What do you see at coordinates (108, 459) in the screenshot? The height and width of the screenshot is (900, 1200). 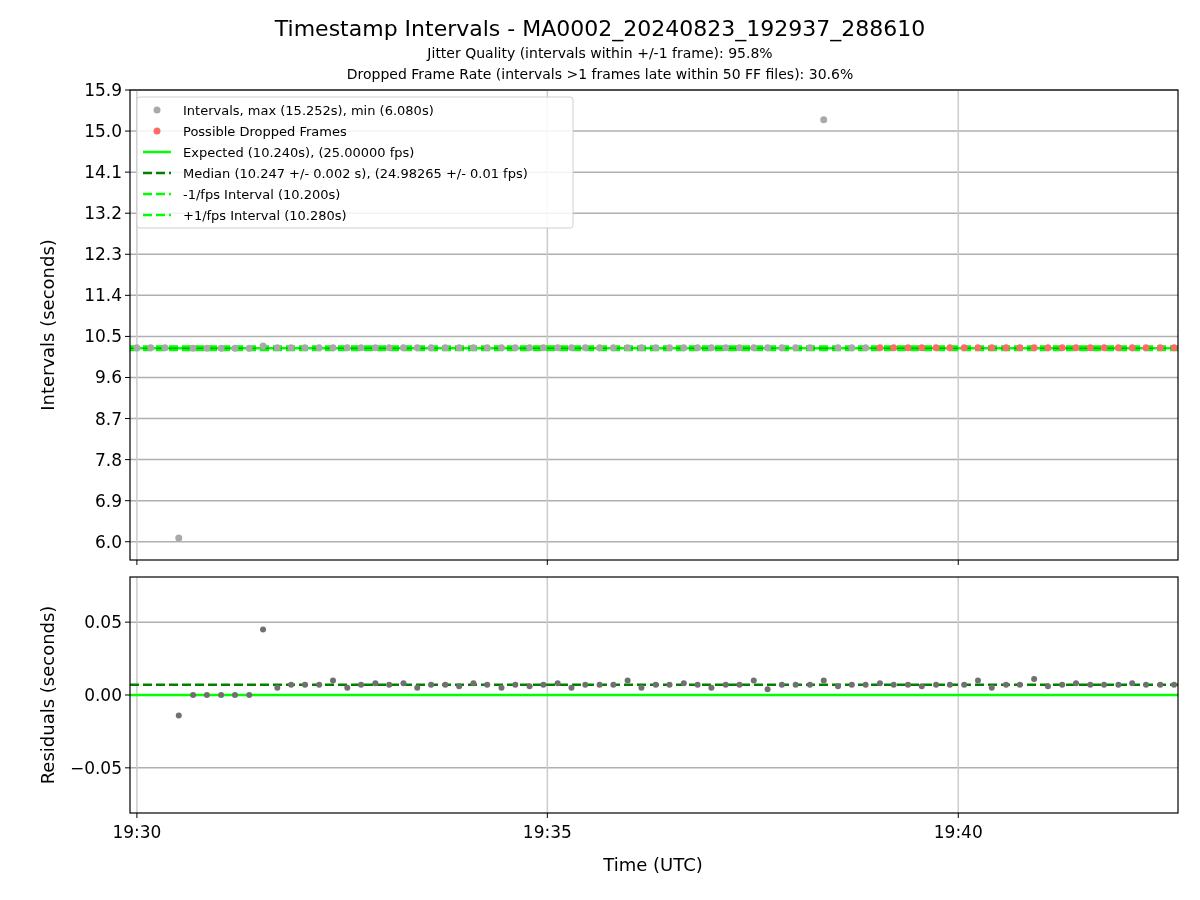 I see `y-tick-label: 7.8` at bounding box center [108, 459].